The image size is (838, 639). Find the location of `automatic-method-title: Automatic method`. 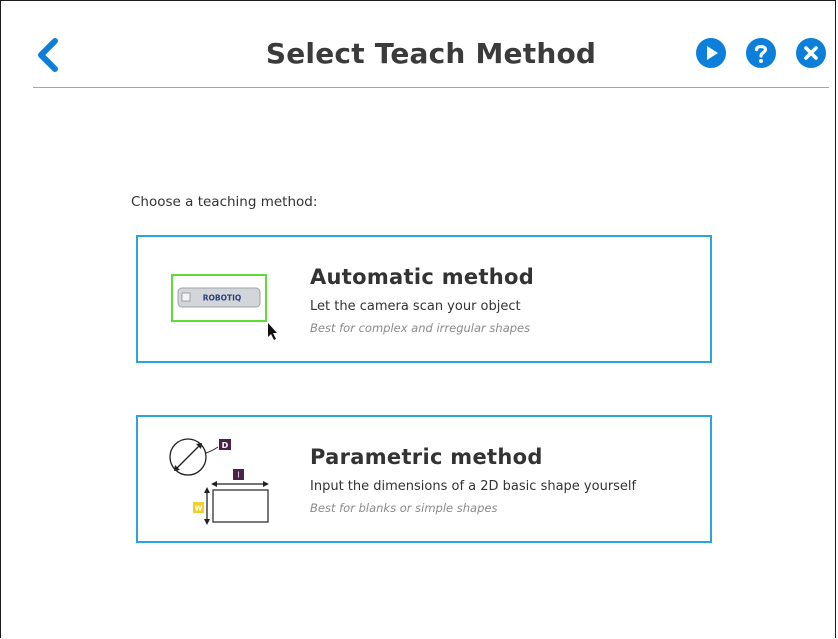

automatic-method-title: Automatic method is located at coordinates (422, 277).